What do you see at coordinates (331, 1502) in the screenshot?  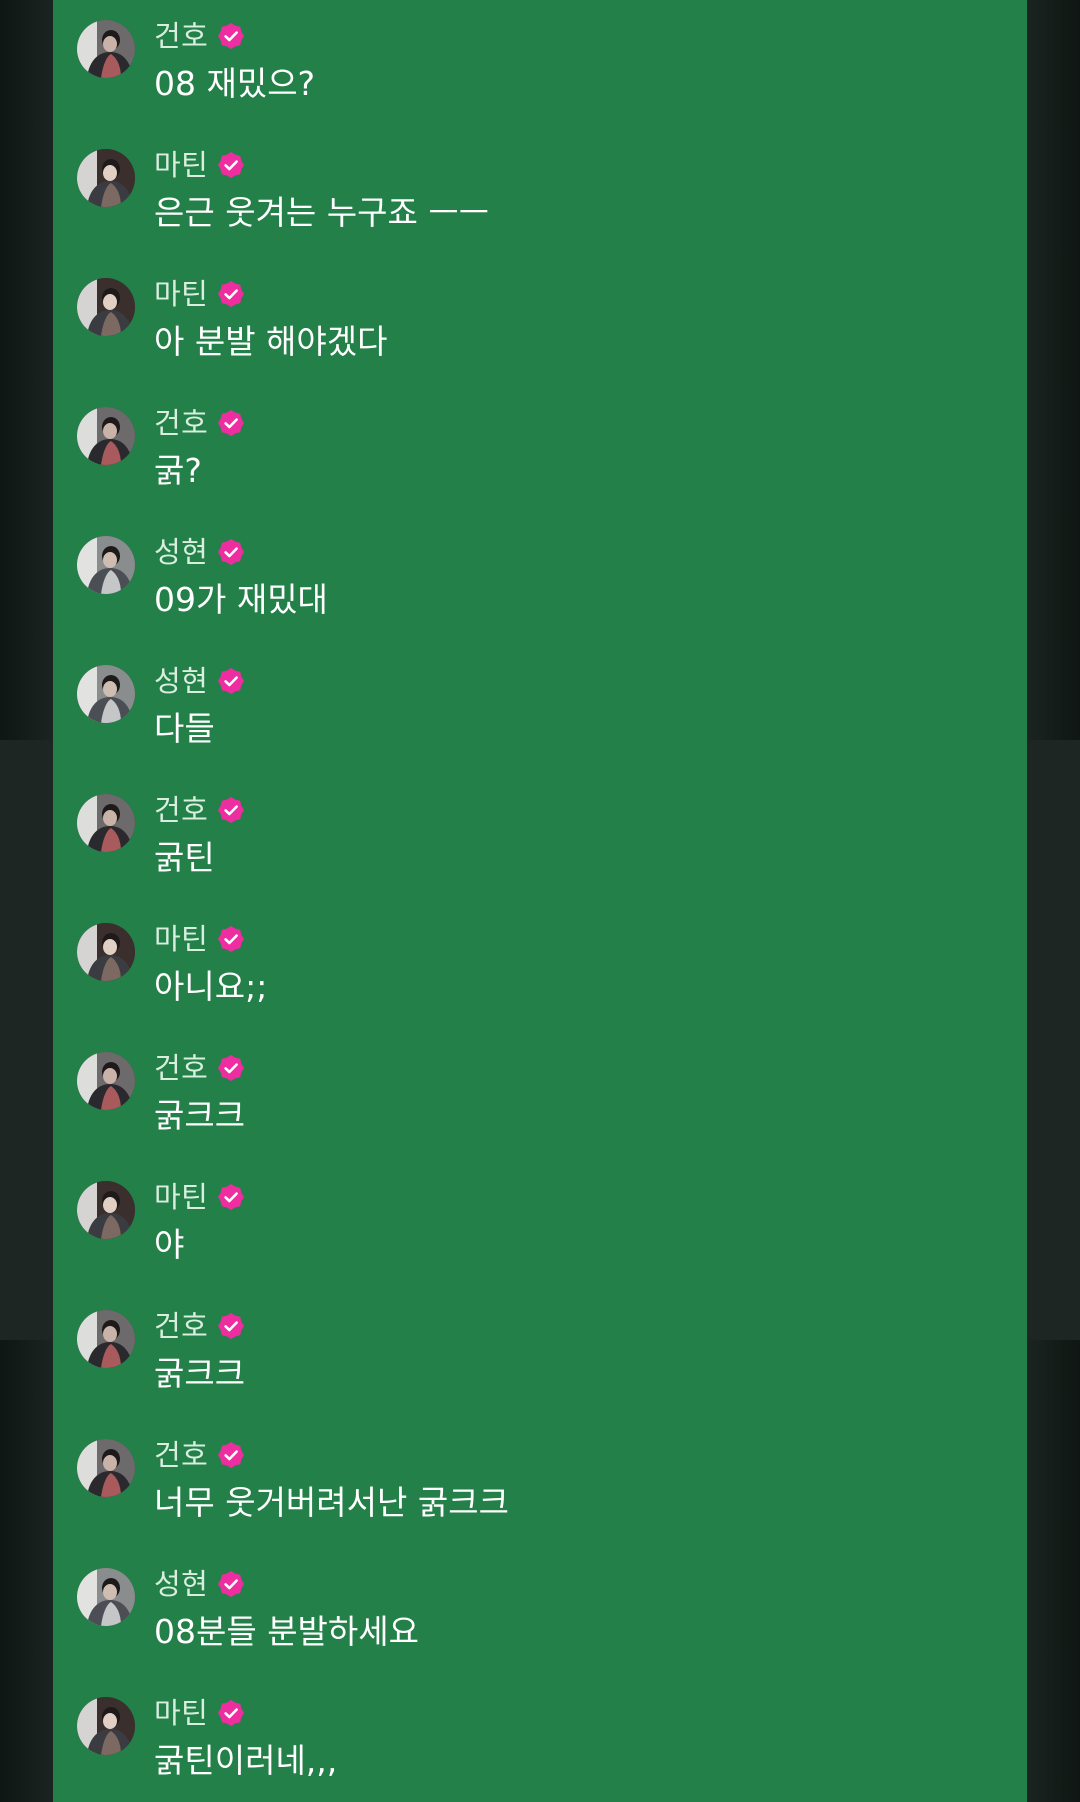 I see `message-text: 너무 웃거버려서난 굵크크` at bounding box center [331, 1502].